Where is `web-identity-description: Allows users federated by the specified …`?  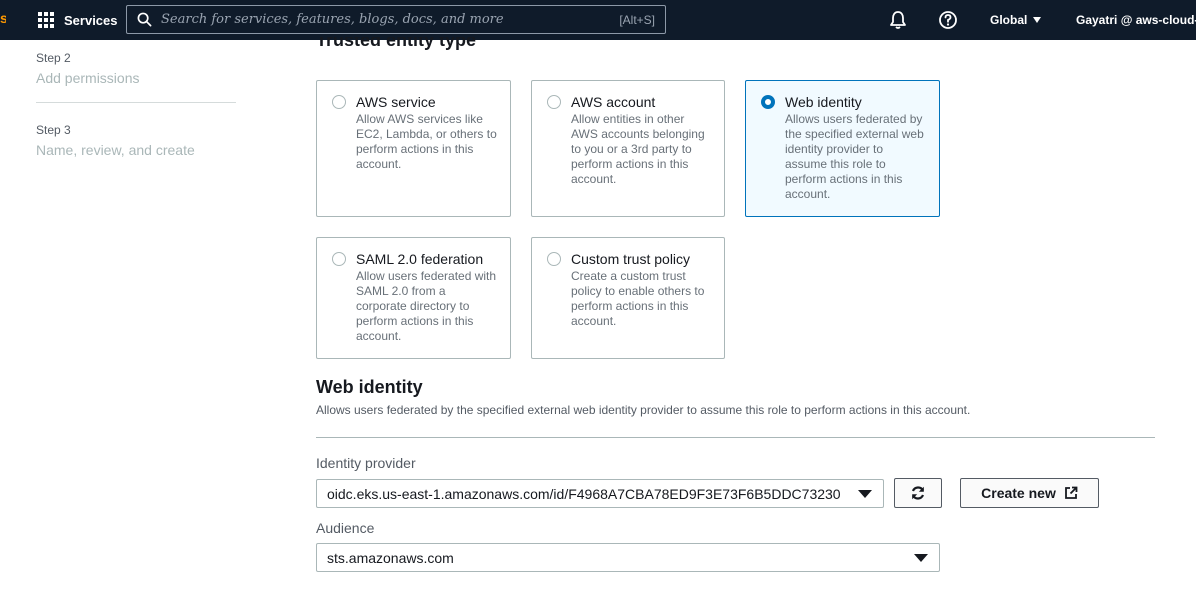 web-identity-description: Allows users federated by the specified … is located at coordinates (643, 410).